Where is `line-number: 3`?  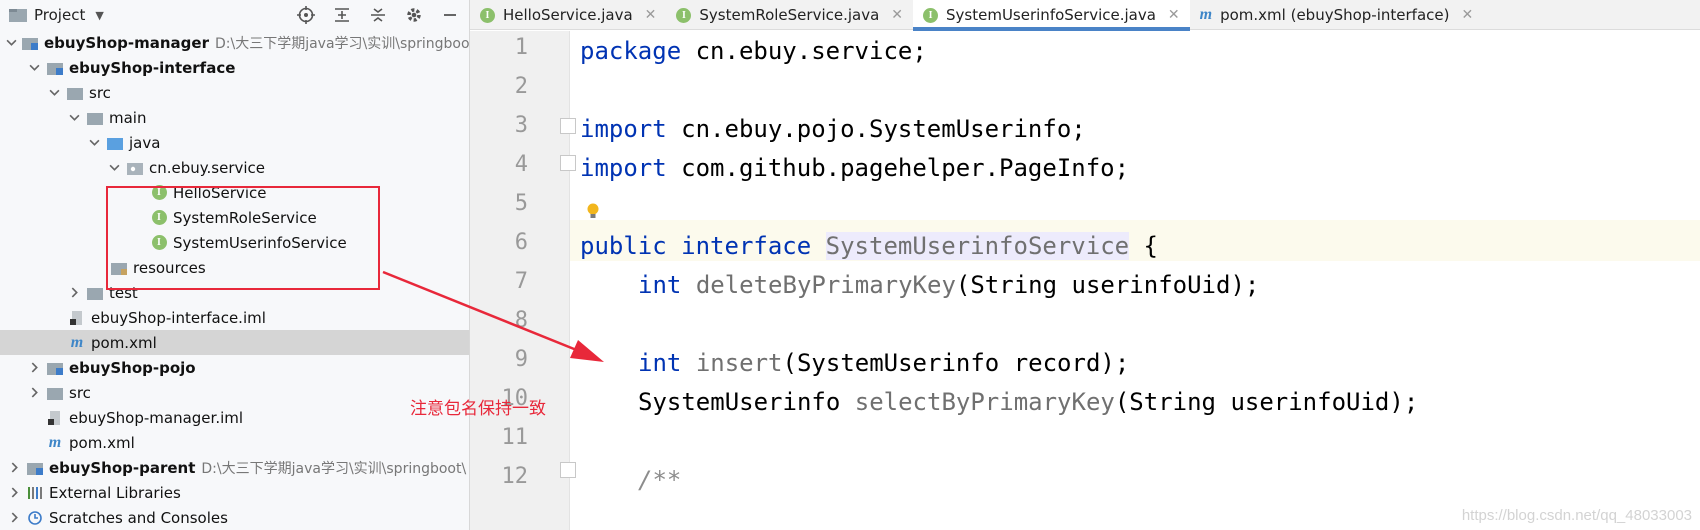
line-number: 3 is located at coordinates (521, 125).